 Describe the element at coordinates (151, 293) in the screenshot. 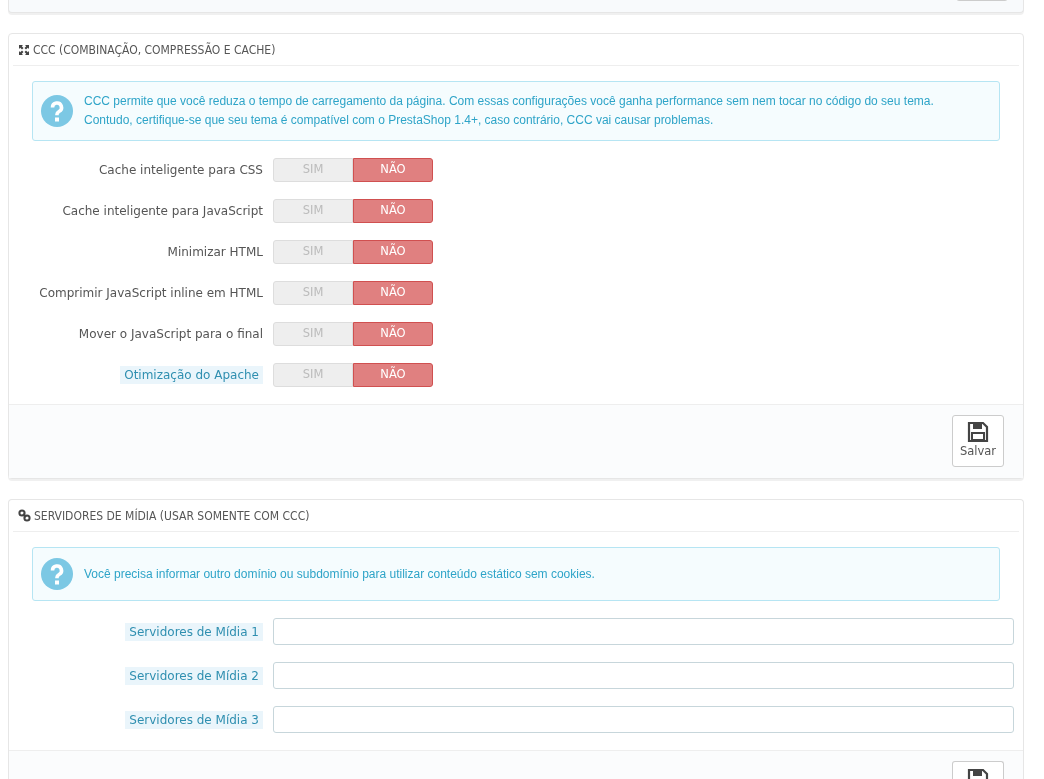

I see `field-label: Comprimir JavaScript inline em HTML` at that location.